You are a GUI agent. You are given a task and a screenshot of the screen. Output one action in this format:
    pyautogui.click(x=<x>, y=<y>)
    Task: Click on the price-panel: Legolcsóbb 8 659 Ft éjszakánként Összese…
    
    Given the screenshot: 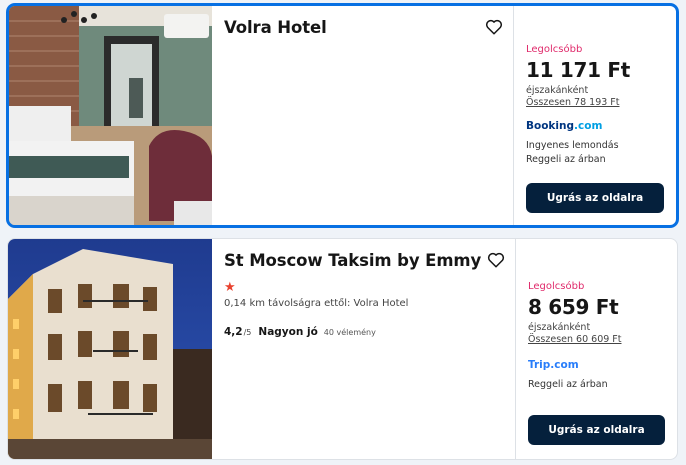 What is the action you would take?
    pyautogui.click(x=596, y=349)
    